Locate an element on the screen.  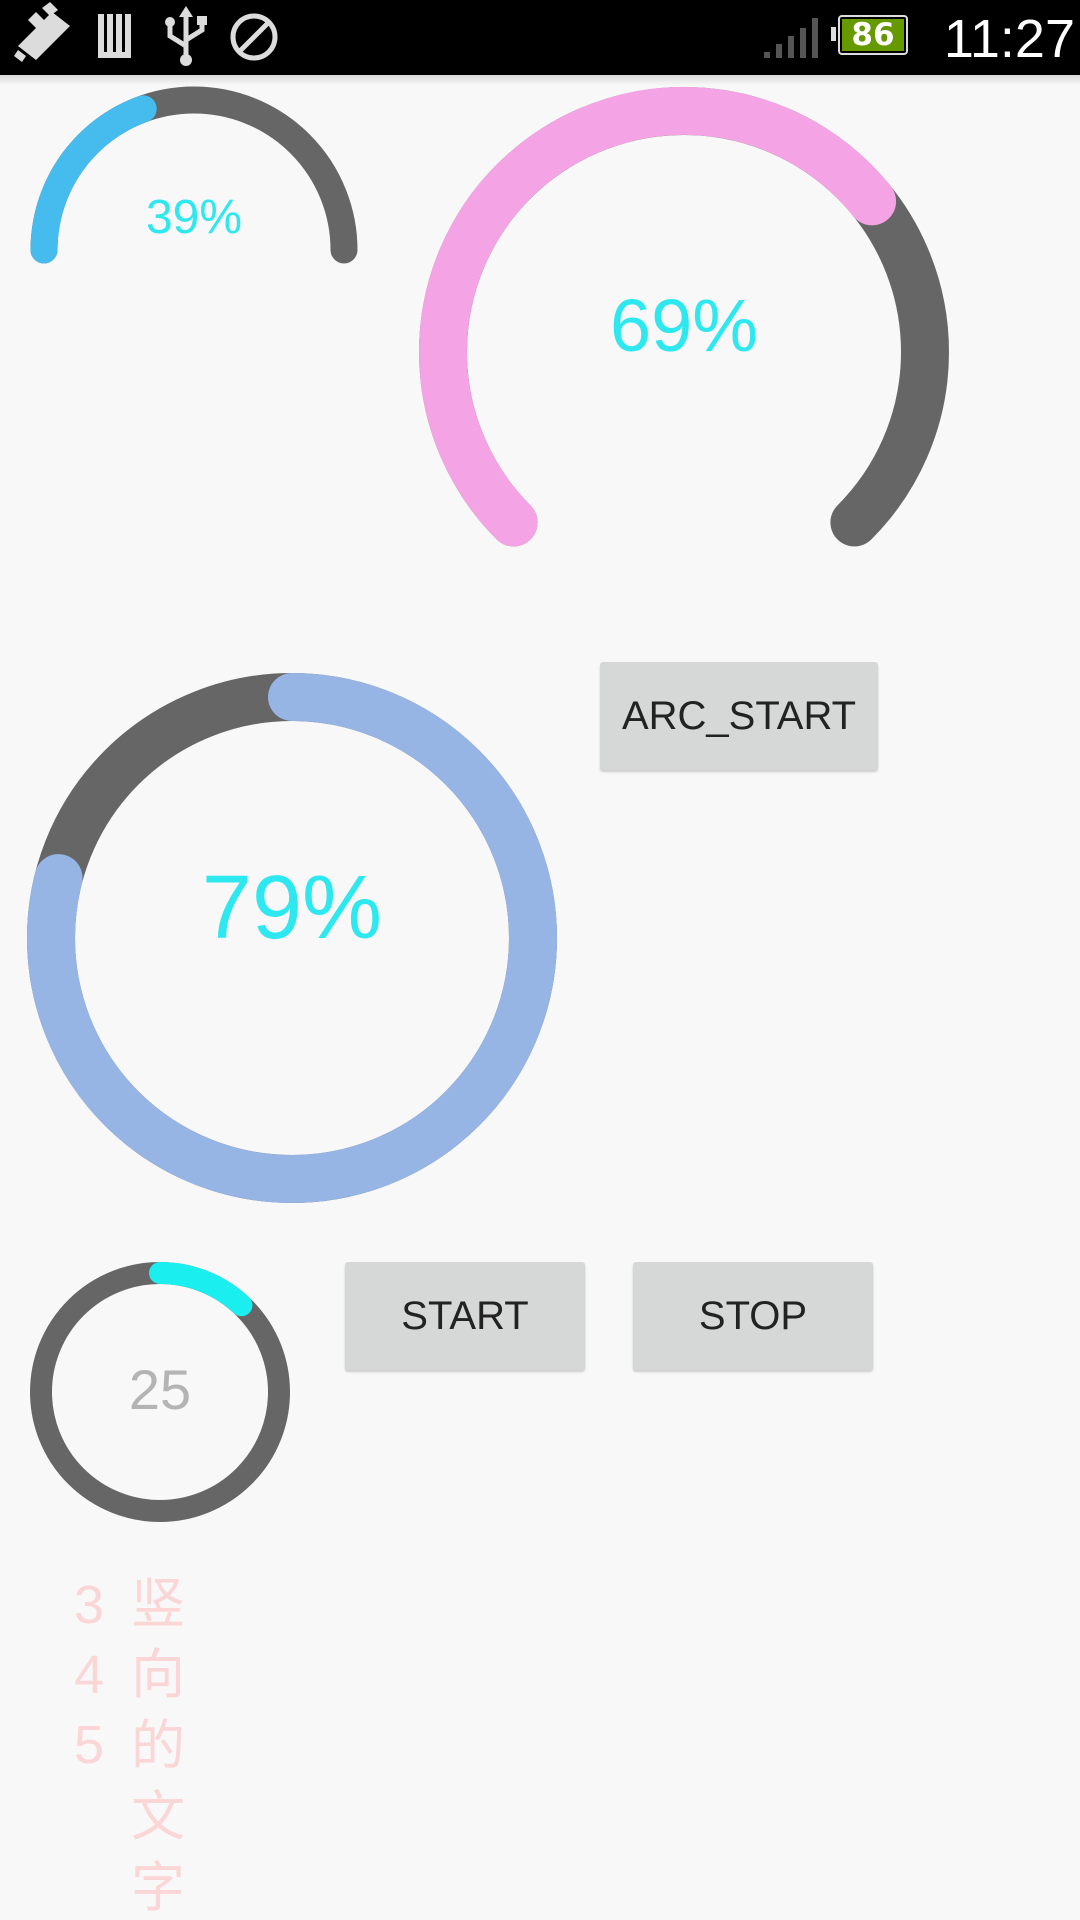
signal-icon is located at coordinates (791, 38).